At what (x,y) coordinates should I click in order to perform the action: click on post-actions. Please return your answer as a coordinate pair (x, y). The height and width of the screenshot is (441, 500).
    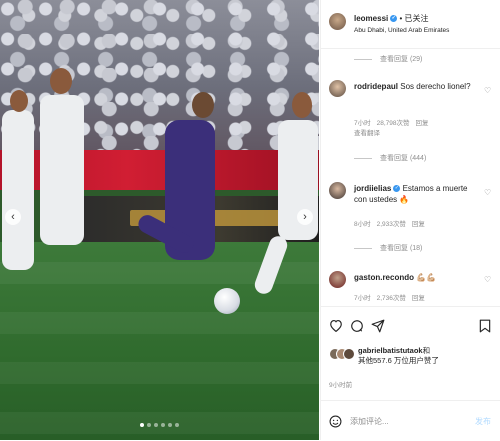
    Looking at the image, I should click on (410, 326).